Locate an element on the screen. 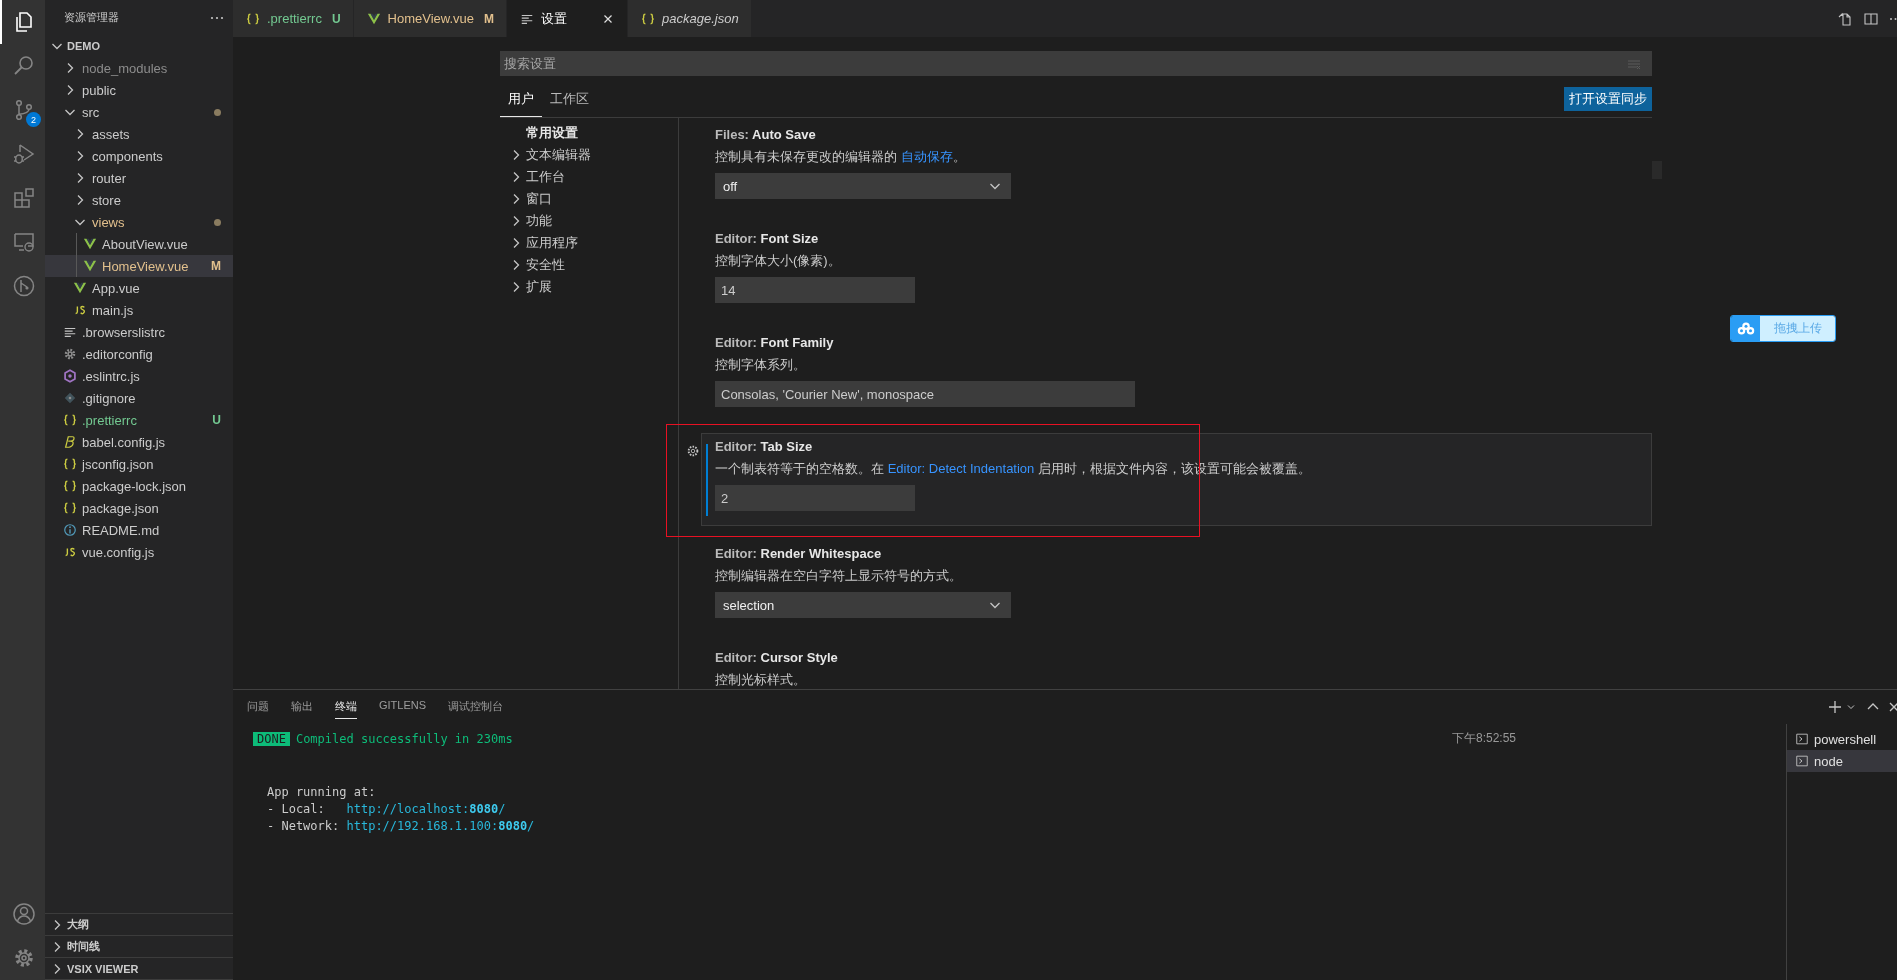  workspace-header: DEMO is located at coordinates (139, 46).